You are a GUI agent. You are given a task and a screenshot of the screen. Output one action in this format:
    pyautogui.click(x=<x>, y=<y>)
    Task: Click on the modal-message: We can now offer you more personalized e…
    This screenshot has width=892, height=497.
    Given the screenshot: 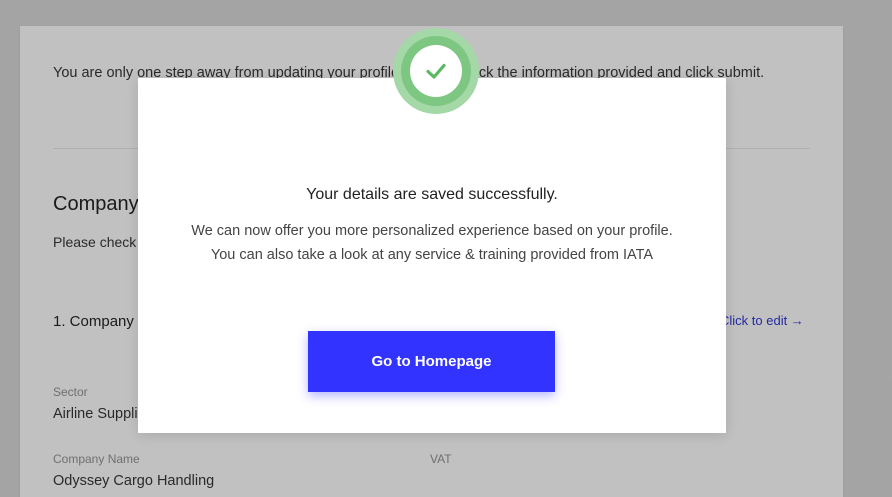 What is the action you would take?
    pyautogui.click(x=432, y=243)
    